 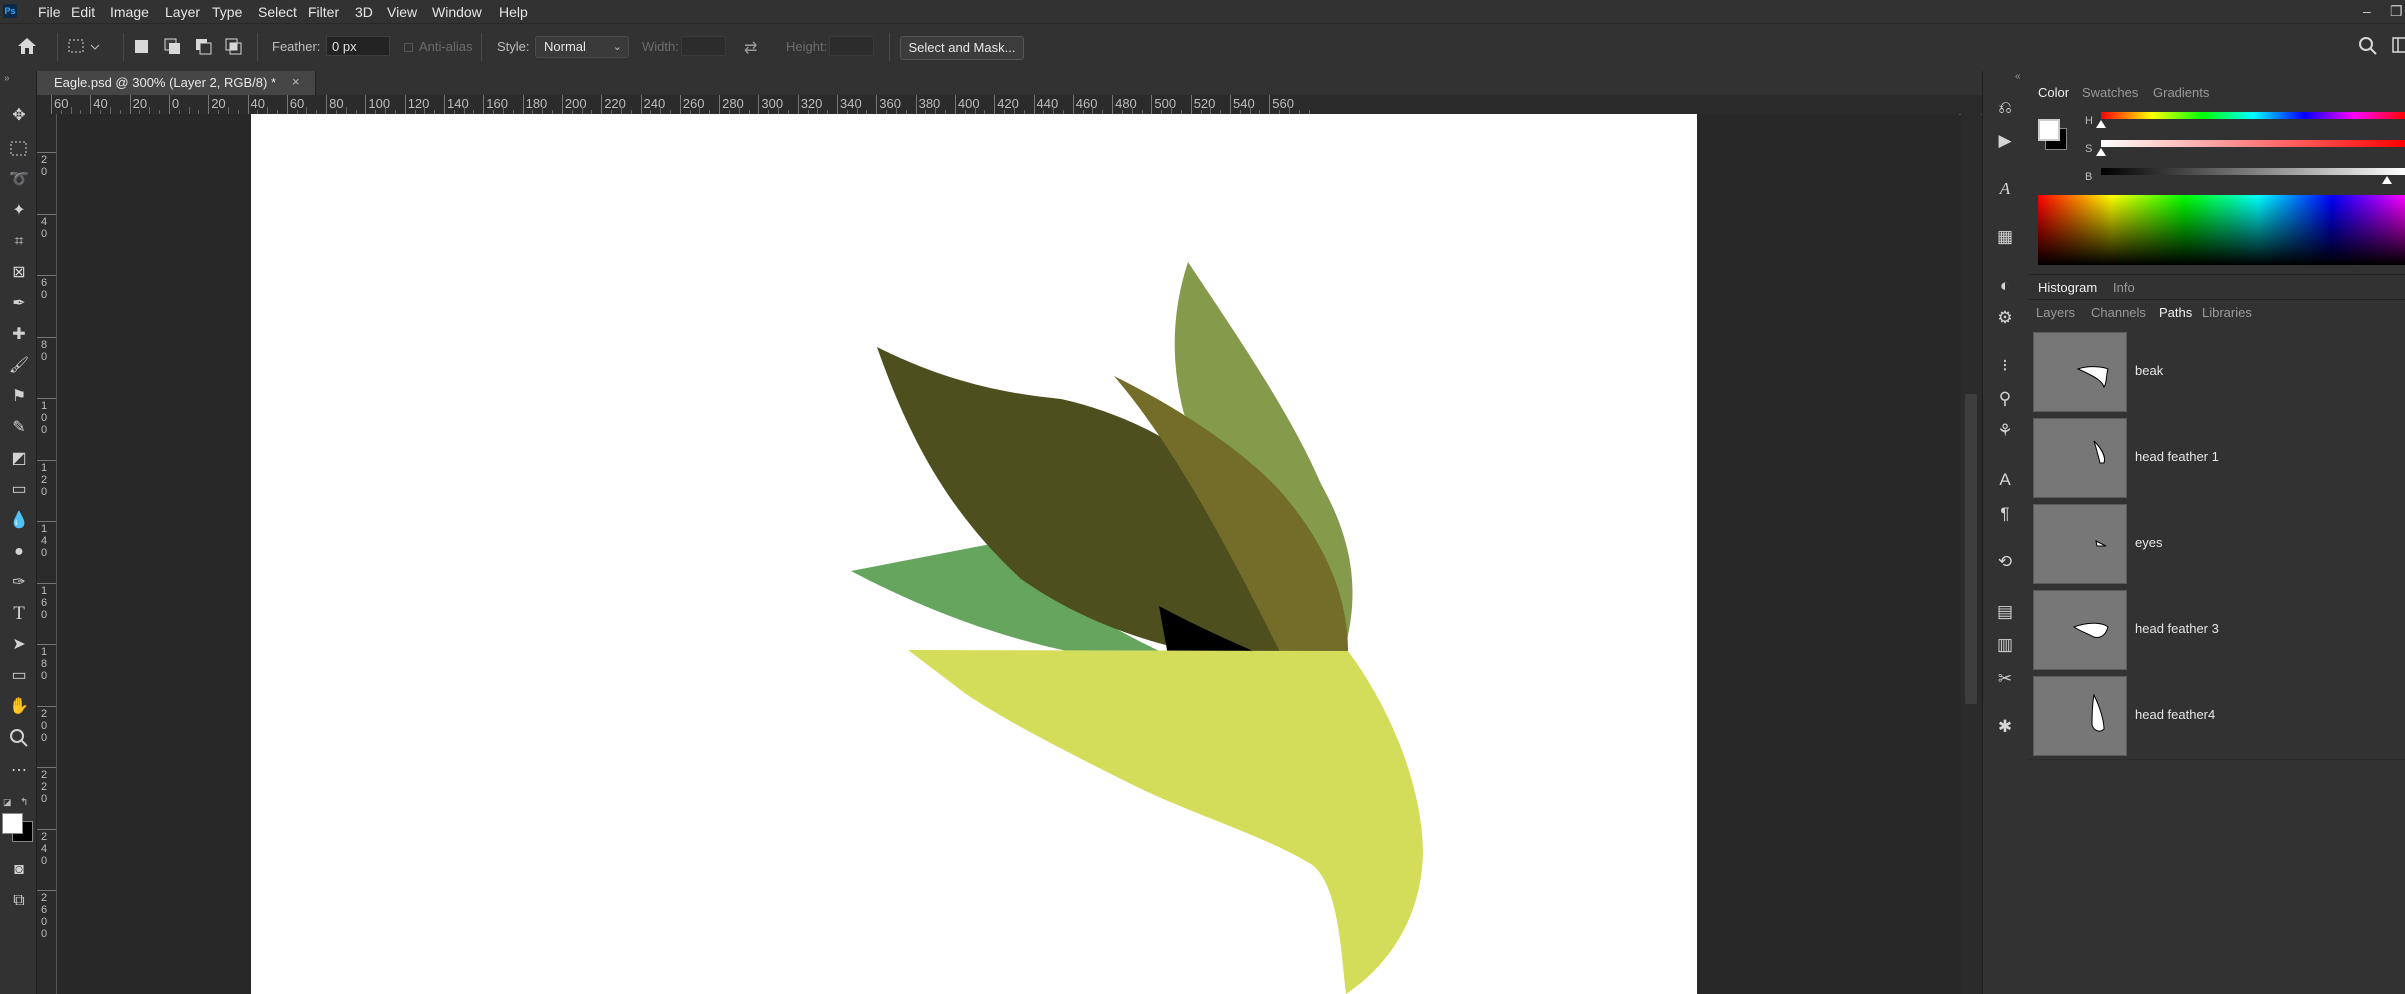 What do you see at coordinates (2005, 318) in the screenshot?
I see `styles-panel-icon: ⚙` at bounding box center [2005, 318].